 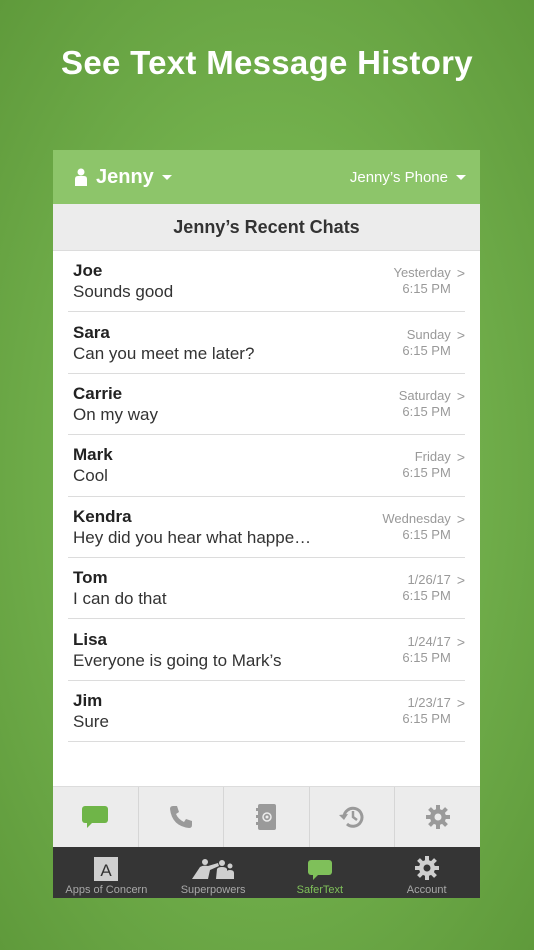 What do you see at coordinates (429, 580) in the screenshot?
I see `chat-day: 1/26/17` at bounding box center [429, 580].